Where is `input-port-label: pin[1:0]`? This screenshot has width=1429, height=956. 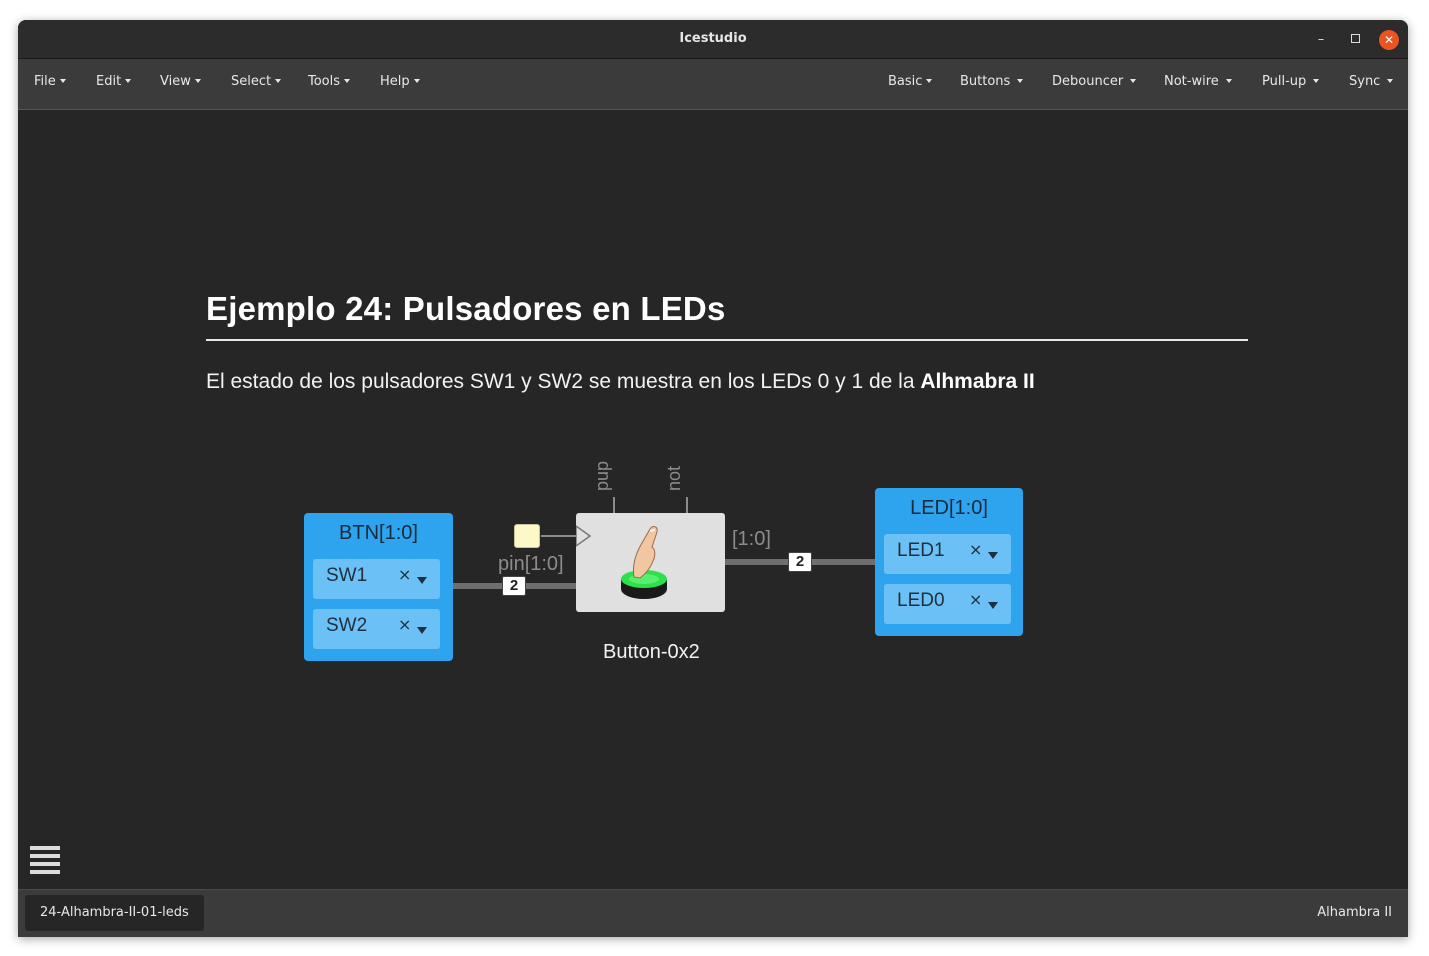
input-port-label: pin[1:0] is located at coordinates (531, 564).